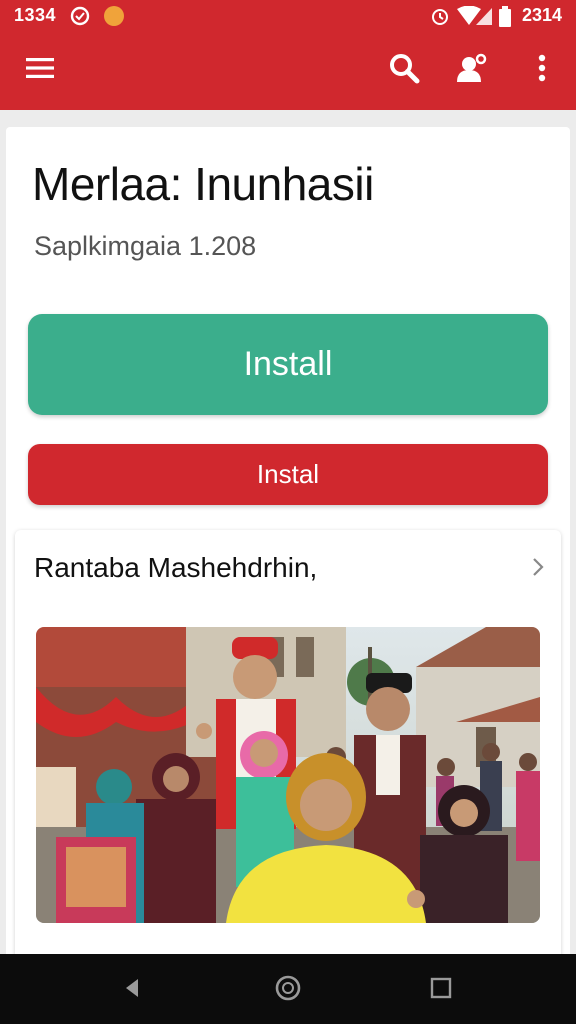 The image size is (576, 1024). Describe the element at coordinates (542, 15) in the screenshot. I see `status-time-right: 2314` at that location.